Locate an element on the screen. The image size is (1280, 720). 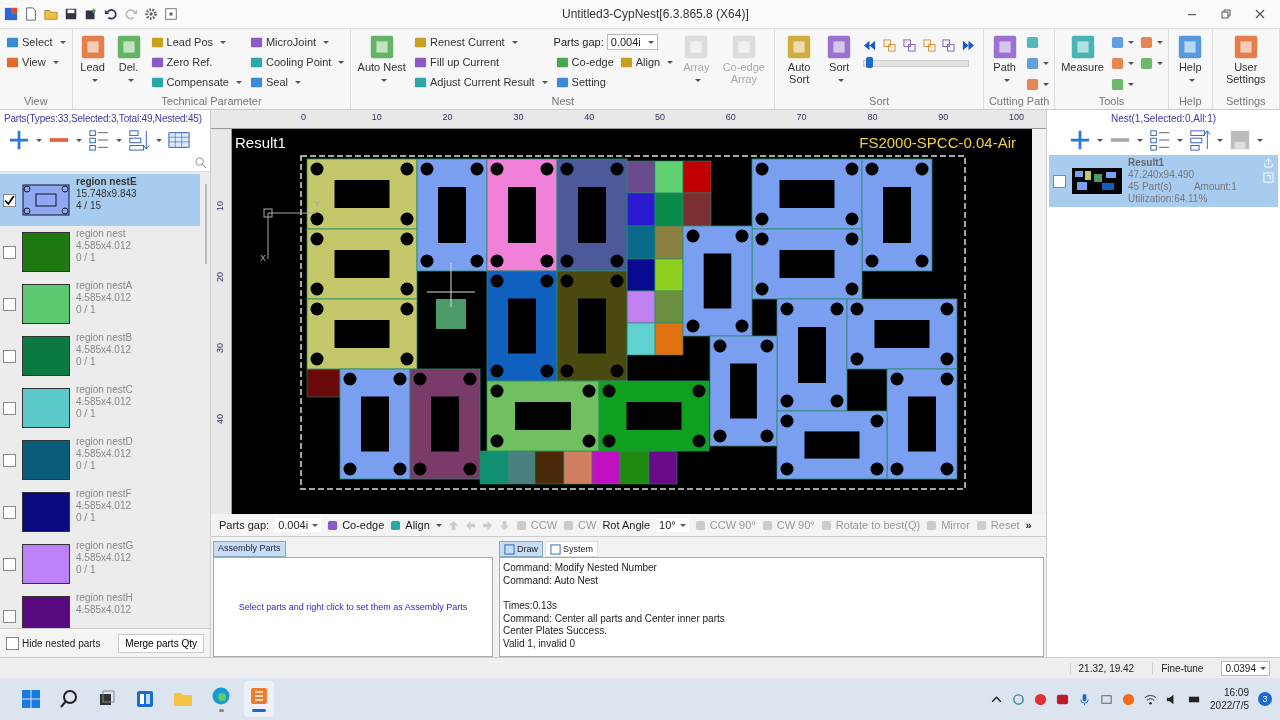
assembly-tab: Assembly Parts is located at coordinates (249, 549).